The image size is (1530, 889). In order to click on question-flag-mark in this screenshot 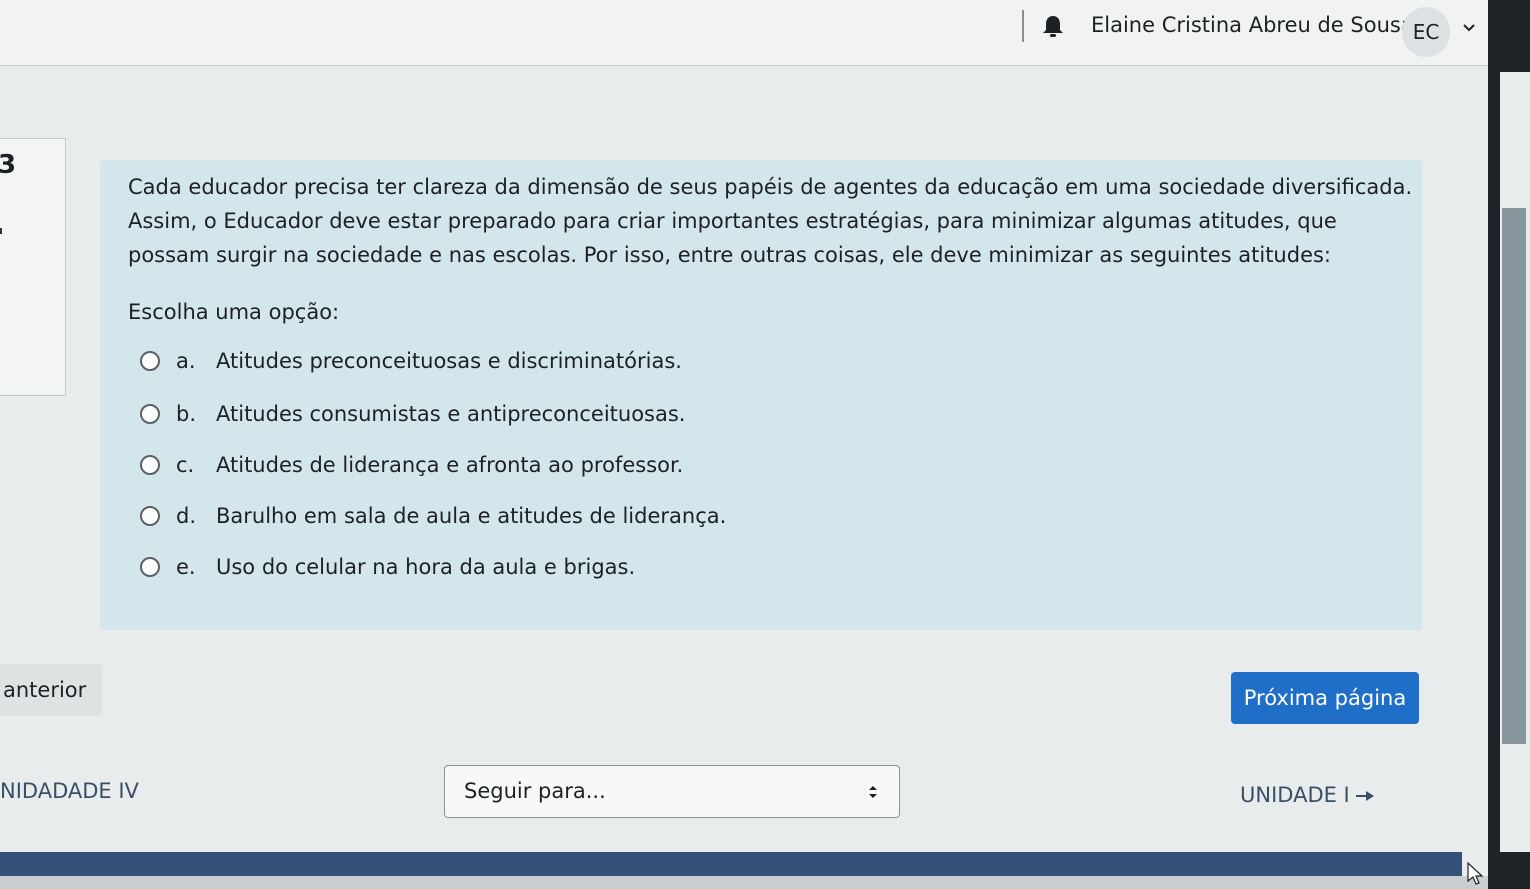, I will do `click(1, 231)`.